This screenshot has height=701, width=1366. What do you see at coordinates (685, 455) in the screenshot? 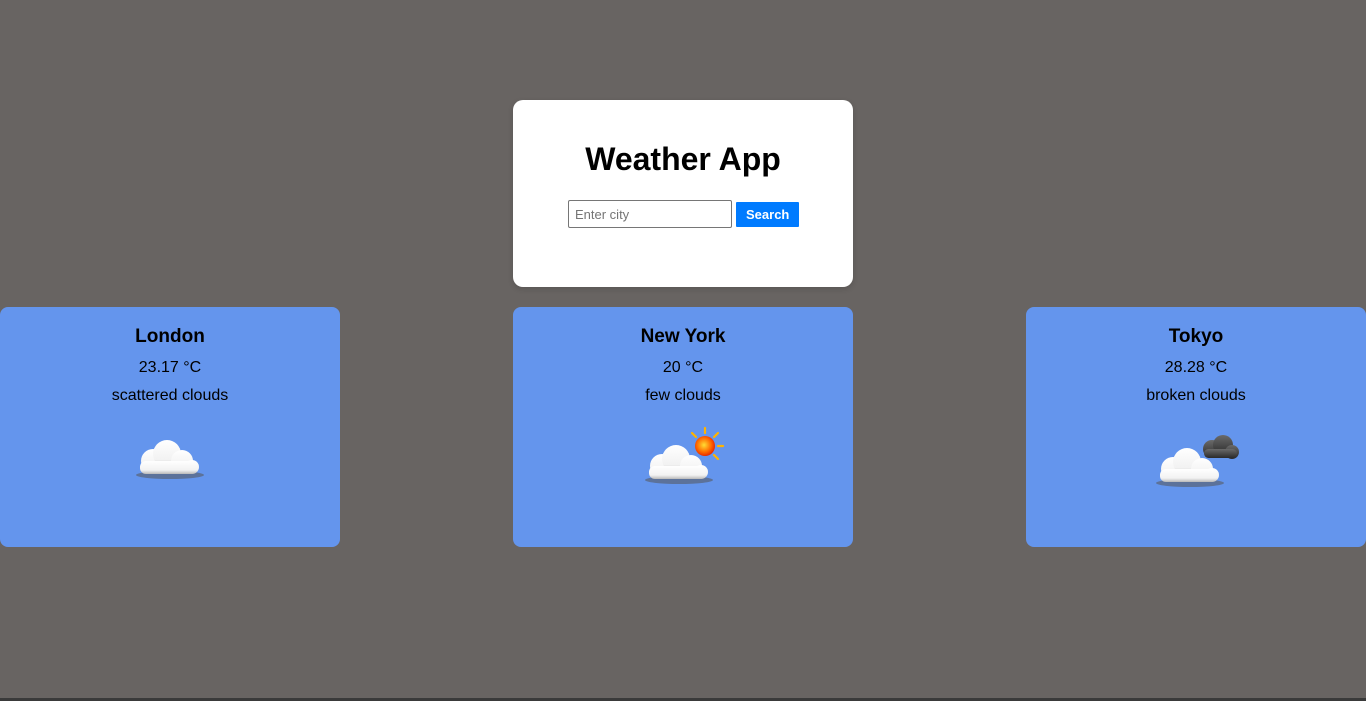
I see `few-clouds-icon` at bounding box center [685, 455].